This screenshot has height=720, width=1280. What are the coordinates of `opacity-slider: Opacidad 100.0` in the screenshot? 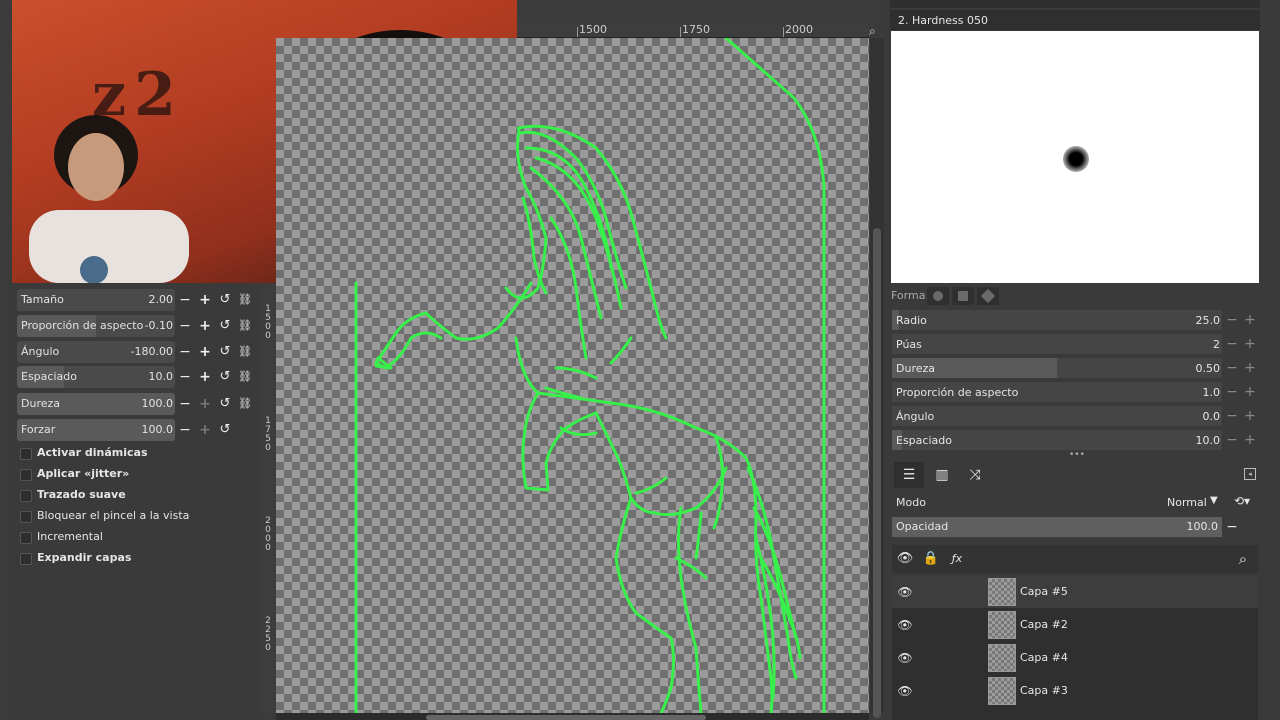 It's located at (1057, 527).